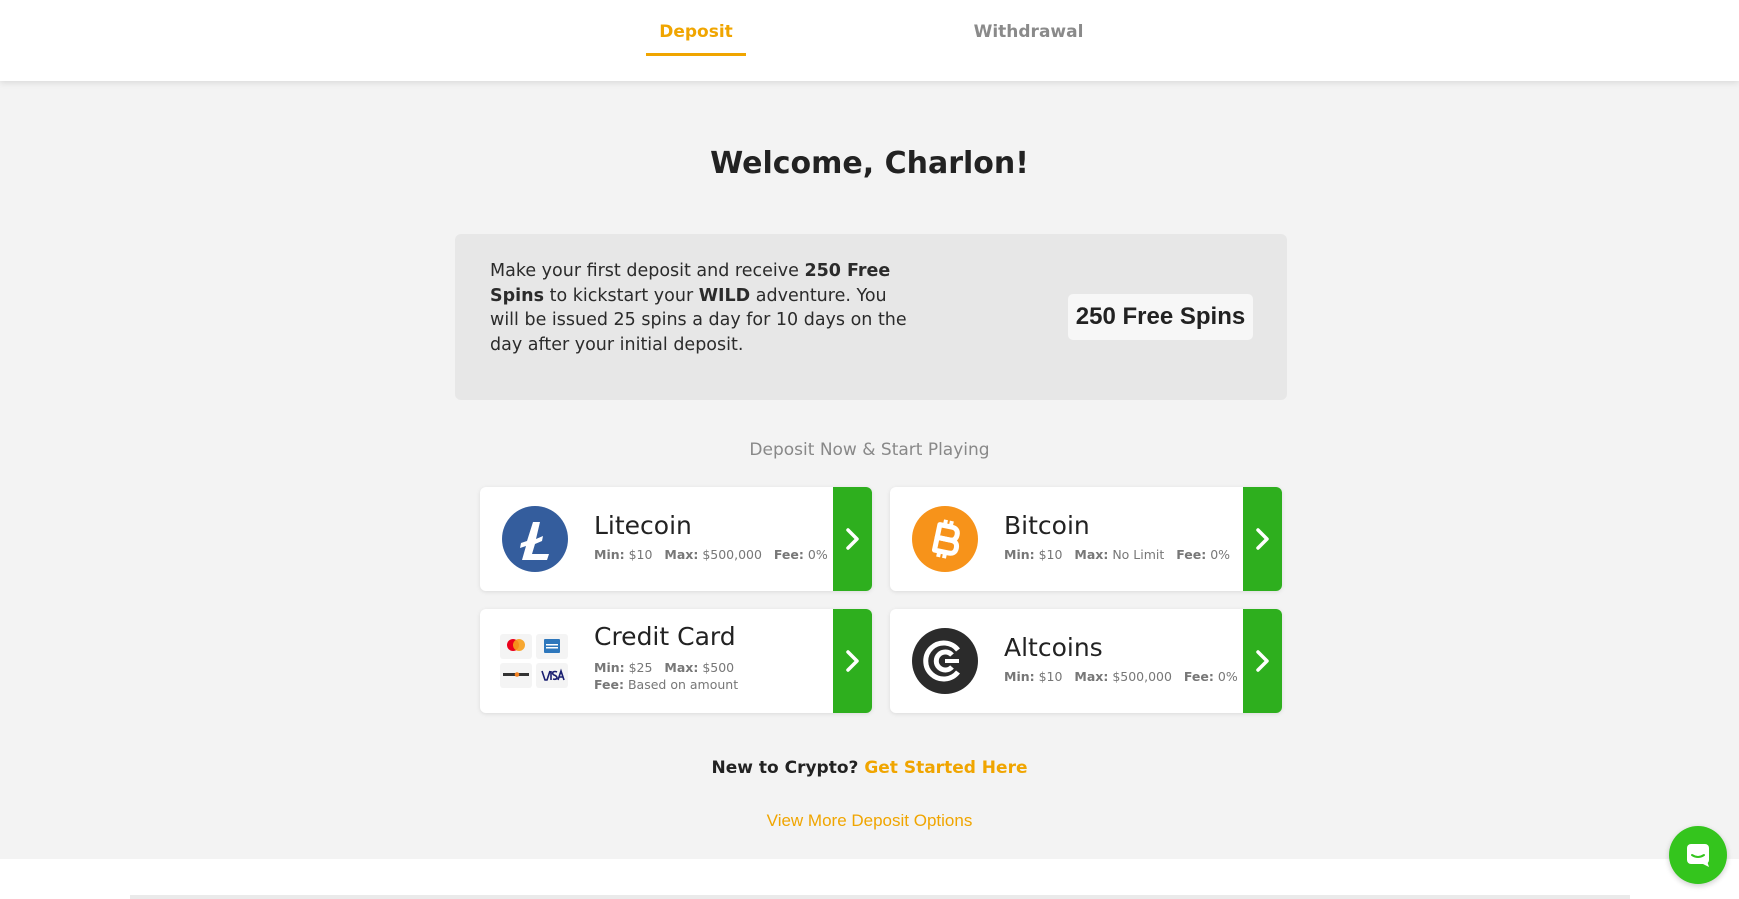 The height and width of the screenshot is (899, 1739). I want to click on method-name: Altcoins, so click(1053, 647).